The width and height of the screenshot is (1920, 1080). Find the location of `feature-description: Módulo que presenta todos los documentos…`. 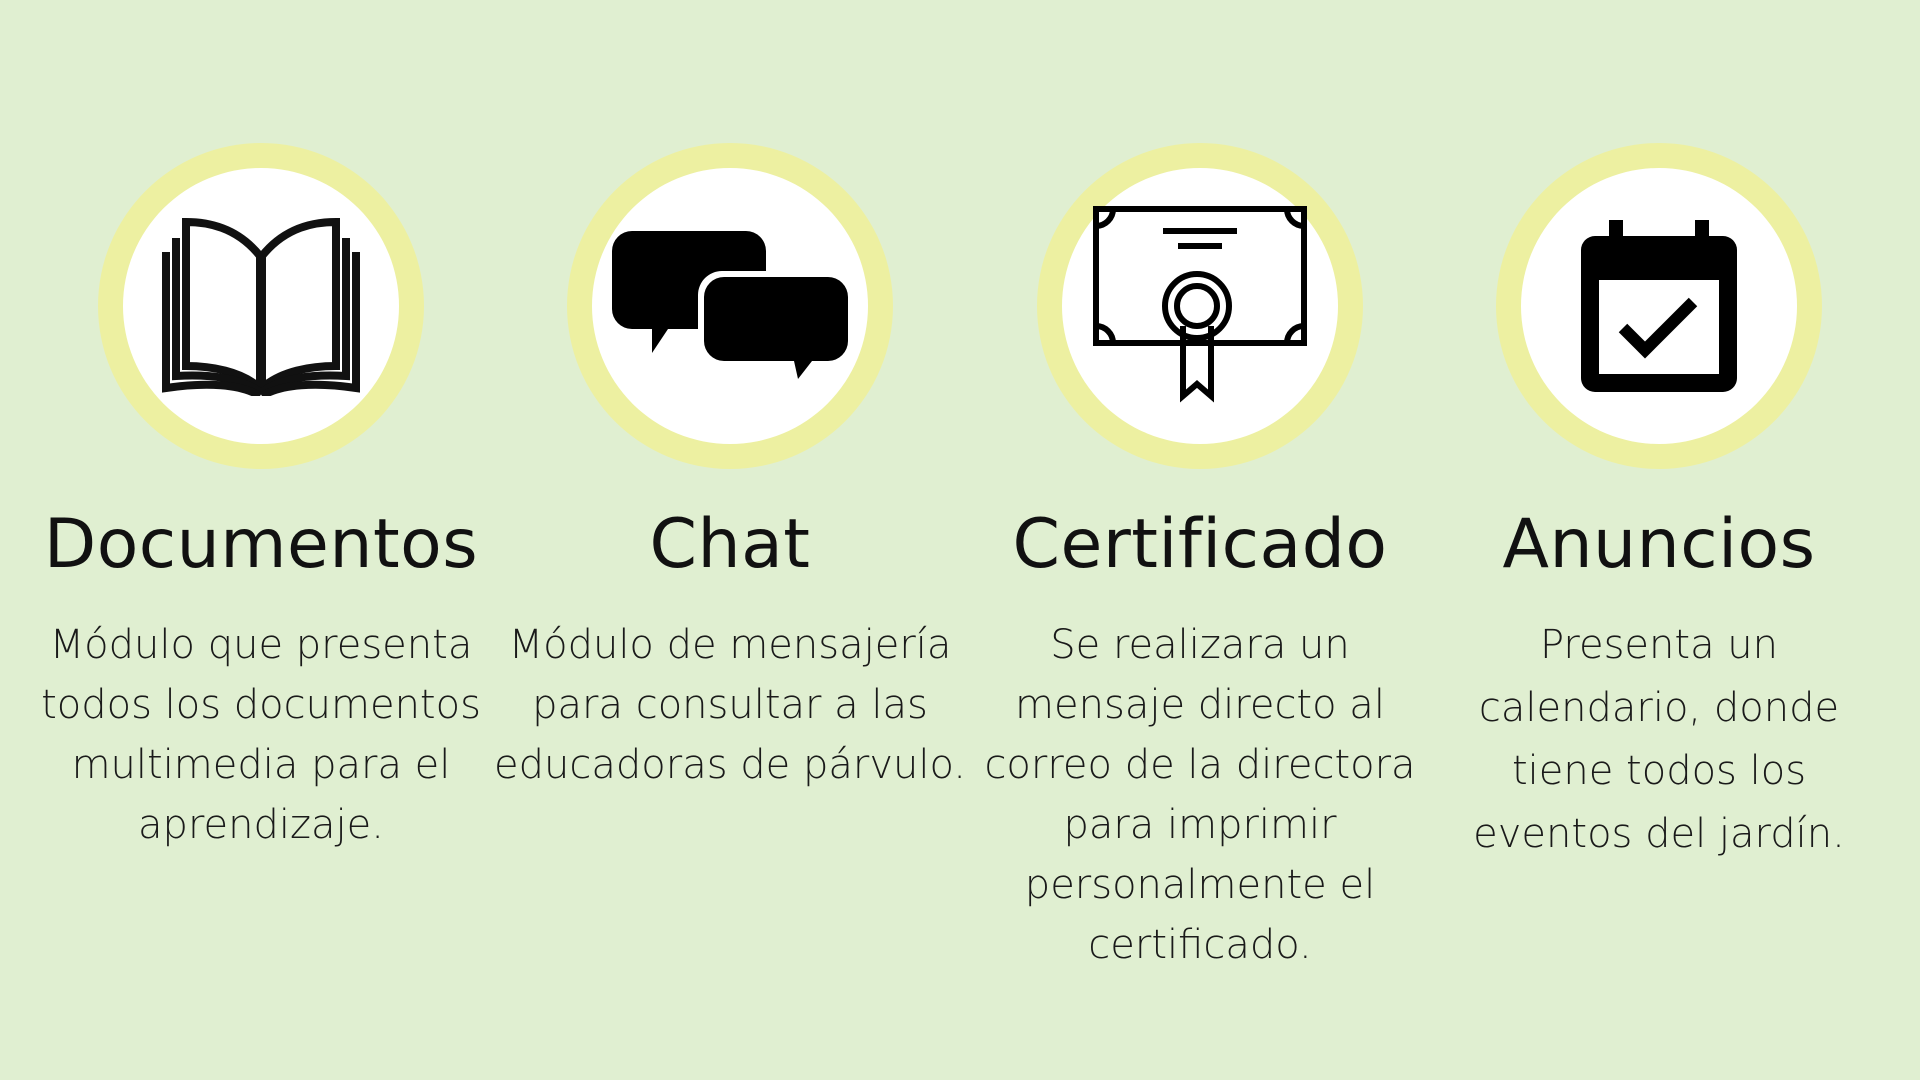

feature-description: Módulo que presenta todos los documentos… is located at coordinates (261, 735).